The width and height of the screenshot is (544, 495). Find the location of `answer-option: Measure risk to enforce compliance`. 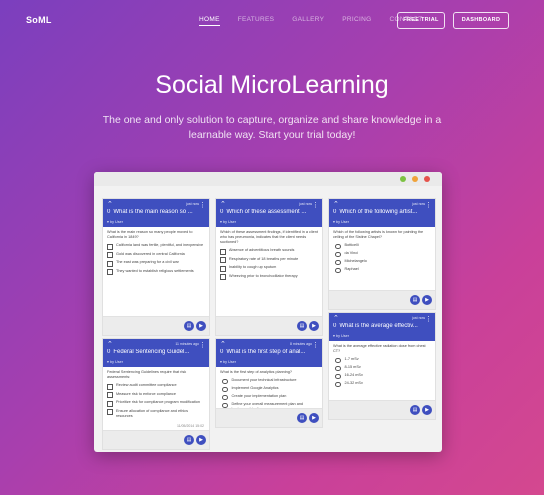

answer-option: Measure risk to enforce compliance is located at coordinates (156, 395).